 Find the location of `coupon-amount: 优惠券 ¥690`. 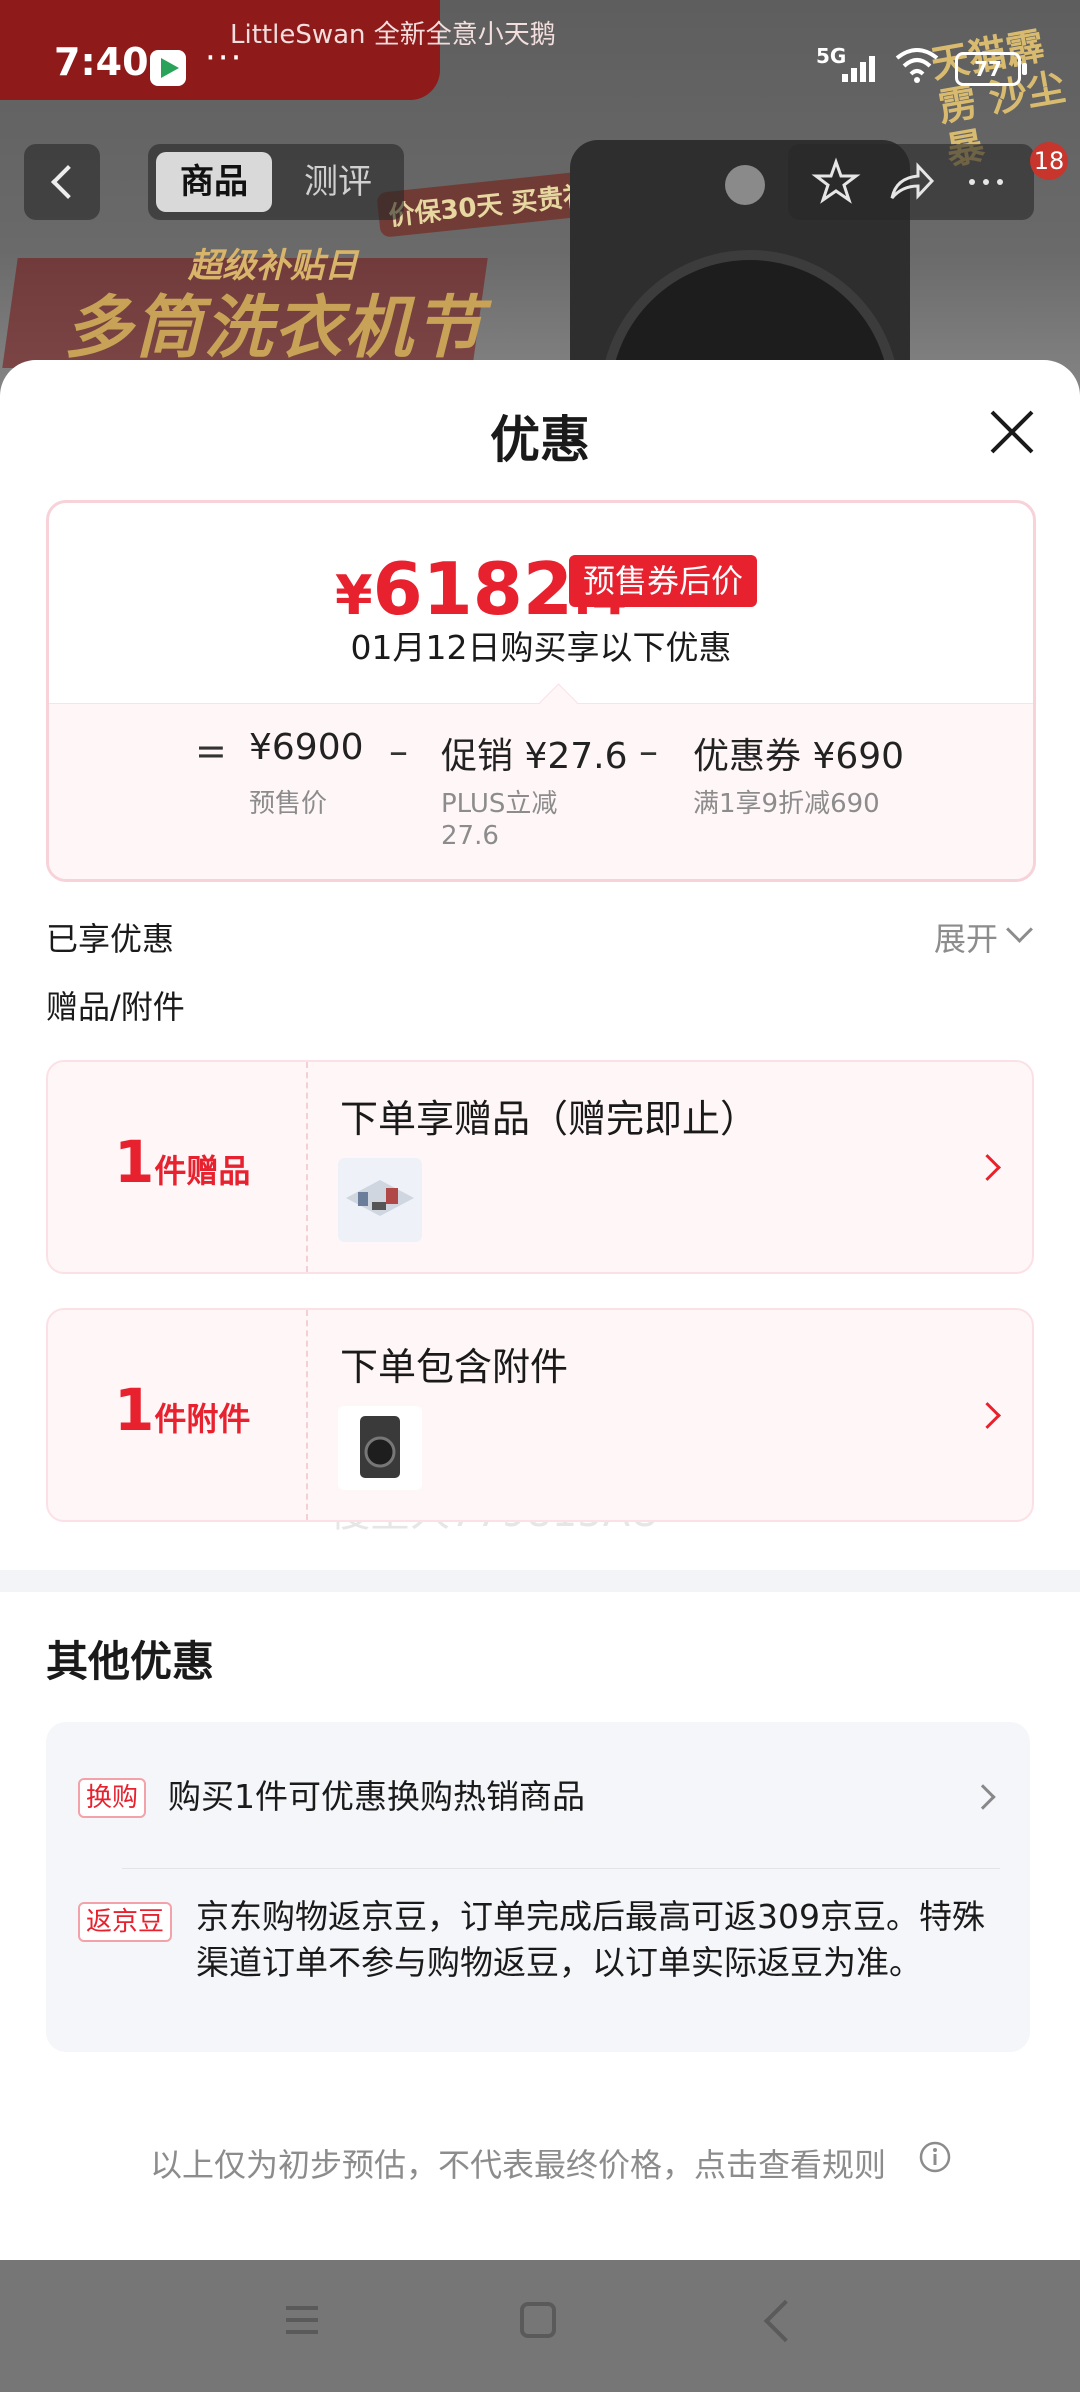

coupon-amount: 优惠券 ¥690 is located at coordinates (799, 756).